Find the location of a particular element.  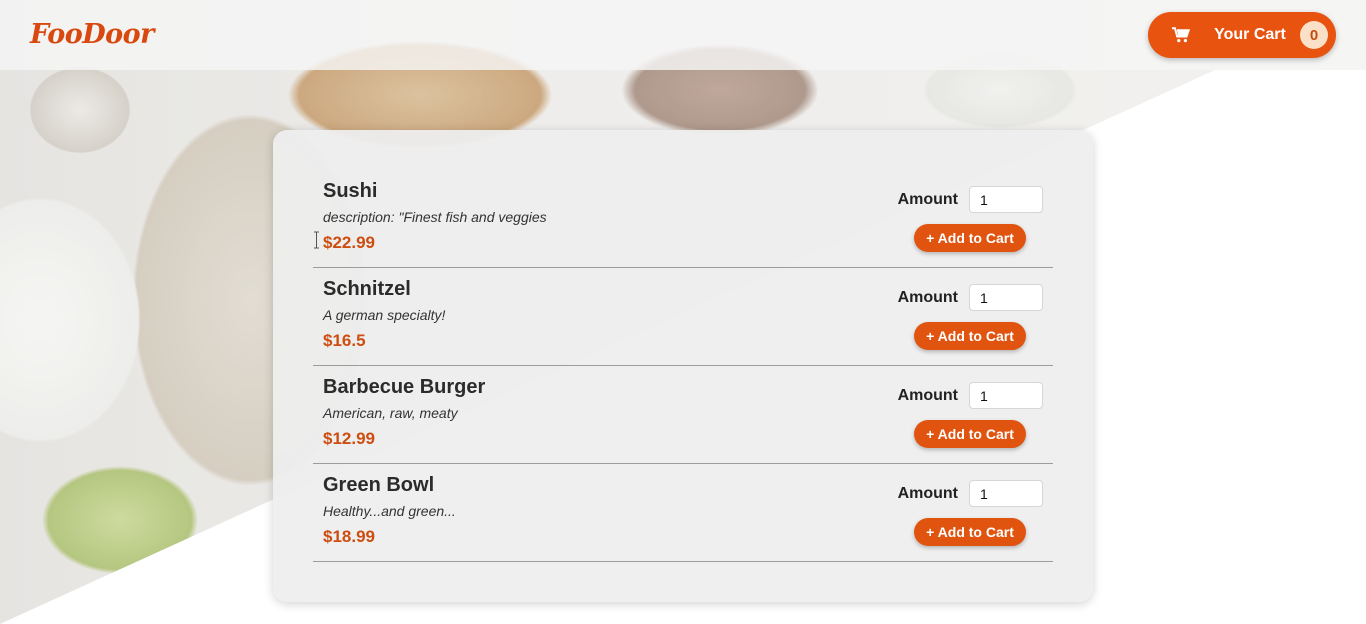

text-cursor-icon is located at coordinates (316, 240).